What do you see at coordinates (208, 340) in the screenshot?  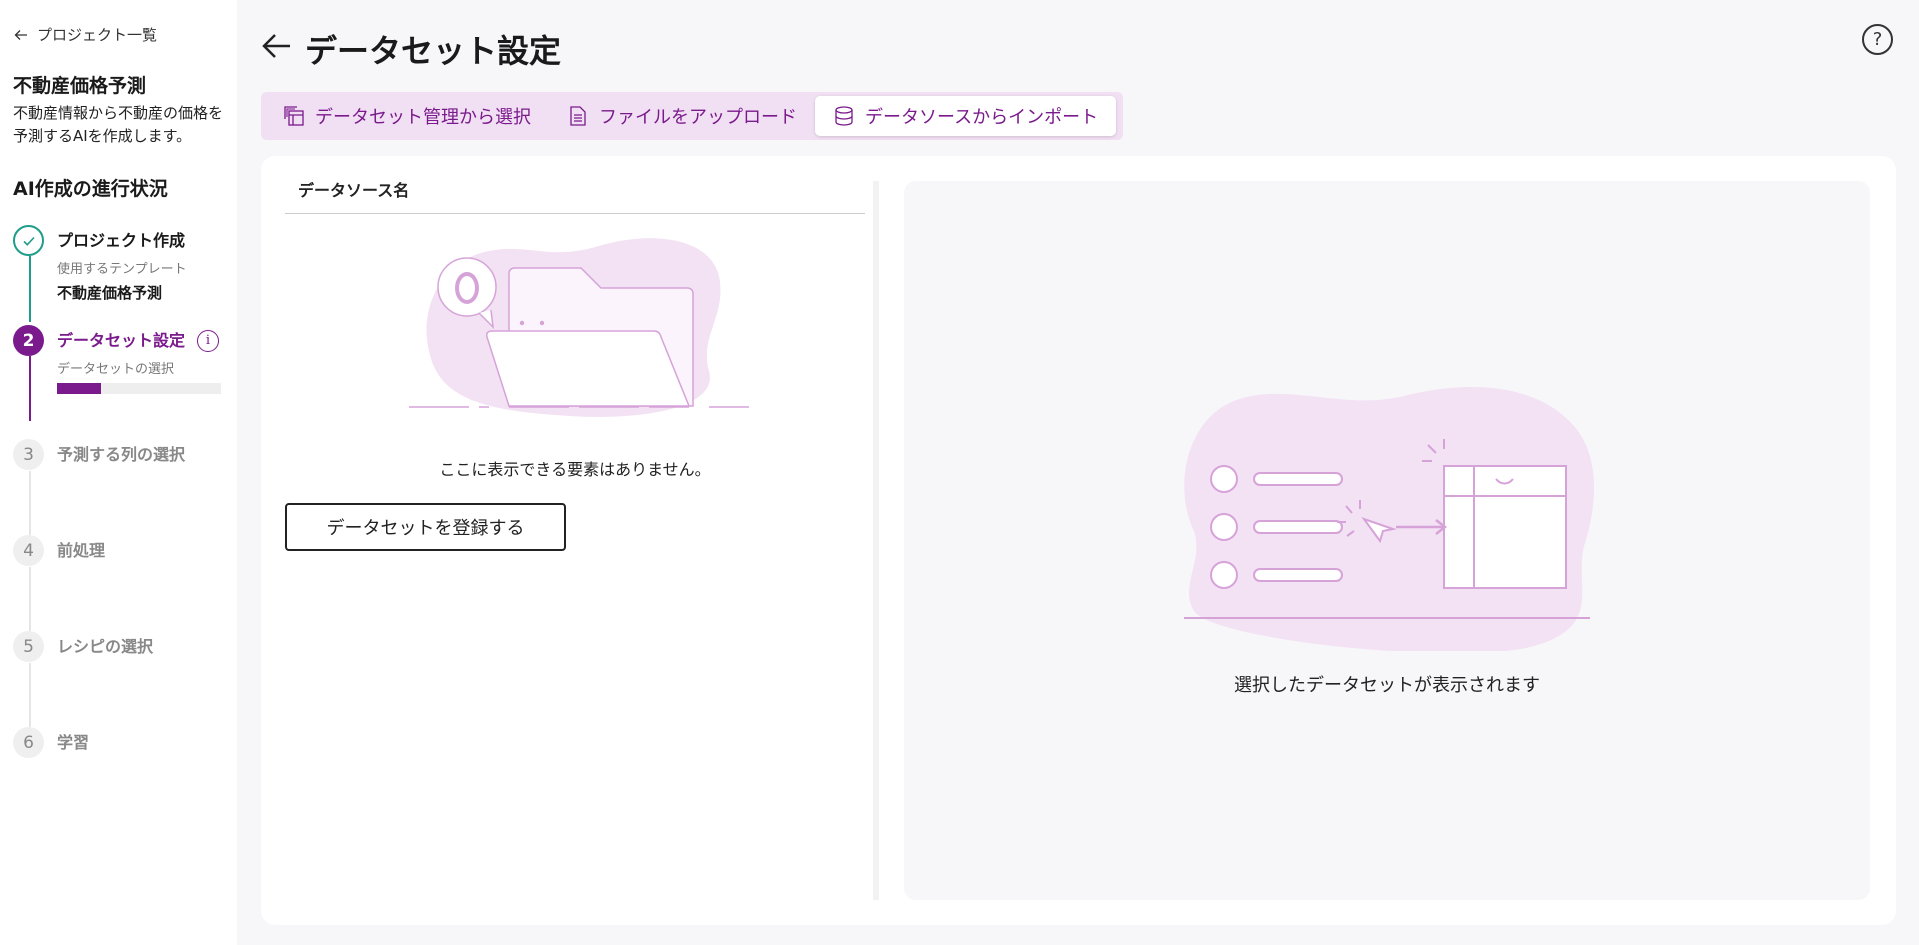 I see `info-icon: i` at bounding box center [208, 340].